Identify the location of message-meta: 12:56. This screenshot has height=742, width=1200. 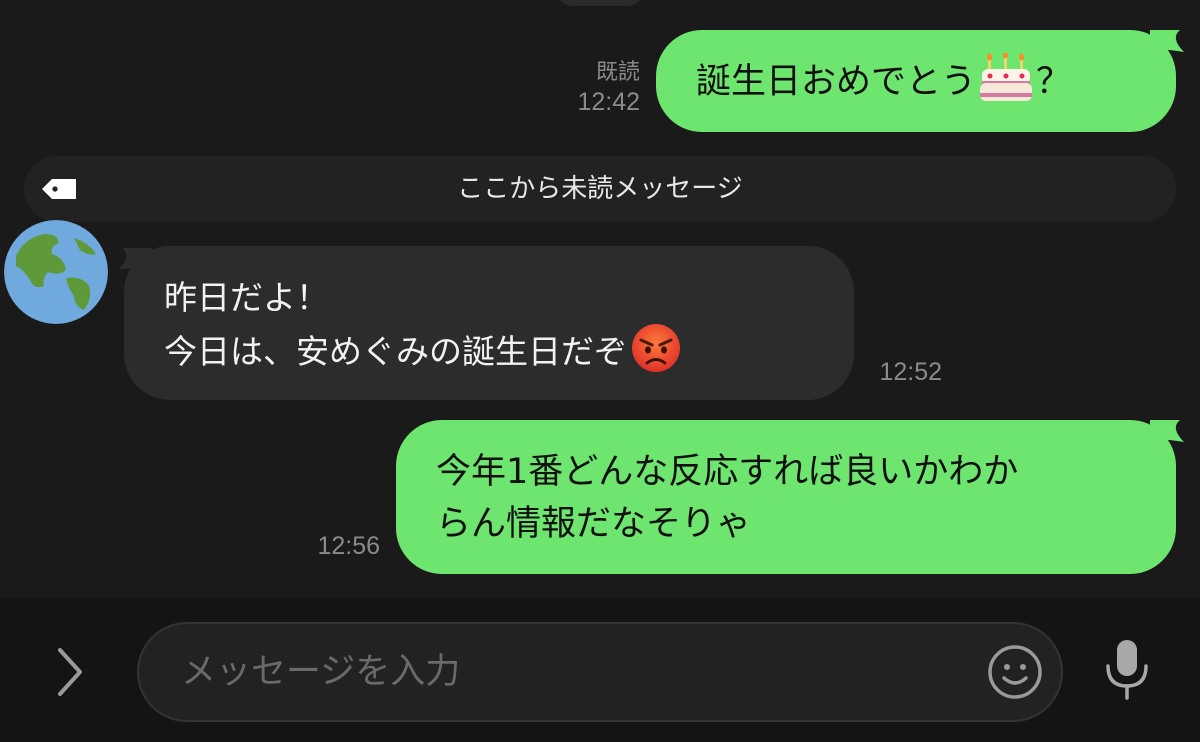
(335, 546).